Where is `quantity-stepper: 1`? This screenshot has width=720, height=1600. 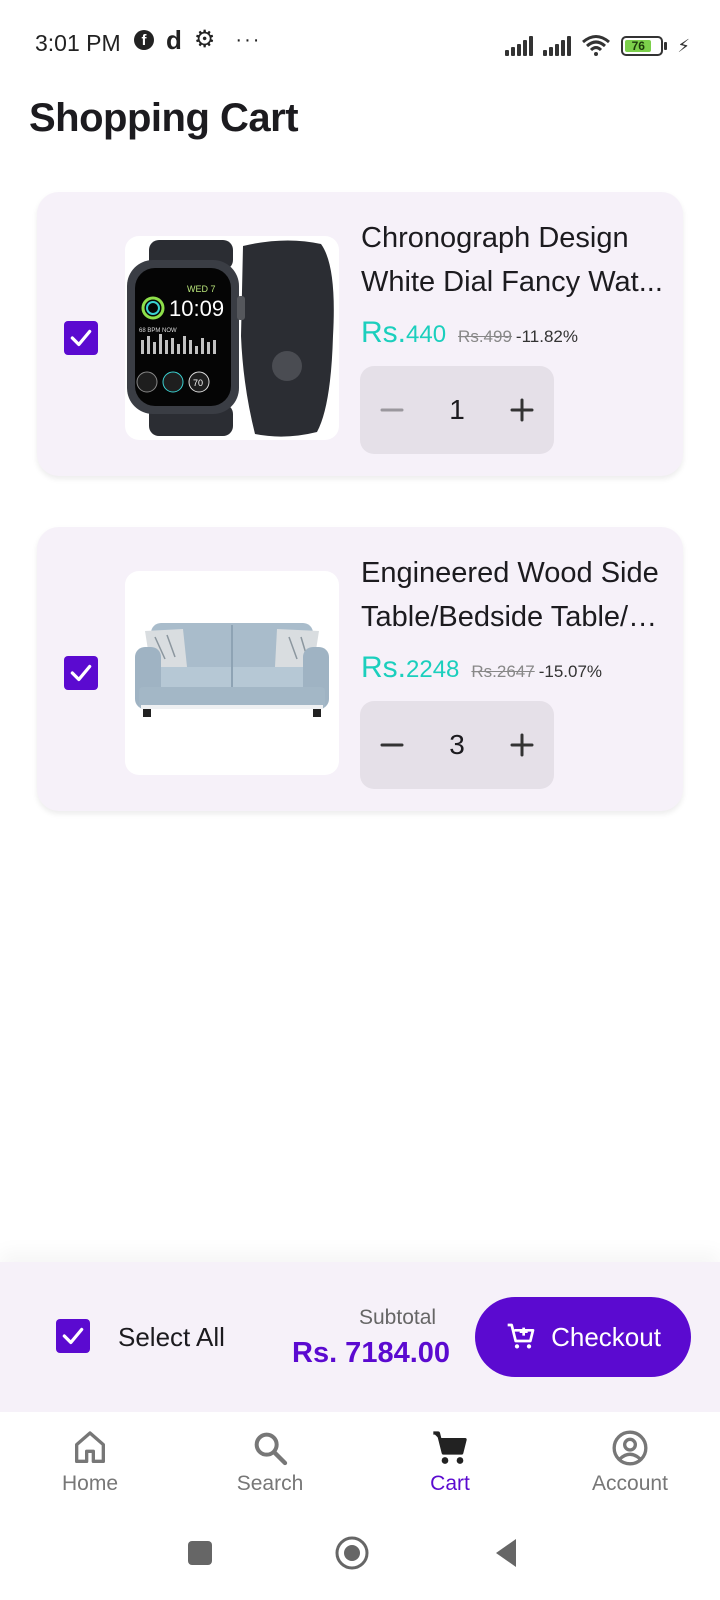
quantity-stepper: 1 is located at coordinates (457, 410).